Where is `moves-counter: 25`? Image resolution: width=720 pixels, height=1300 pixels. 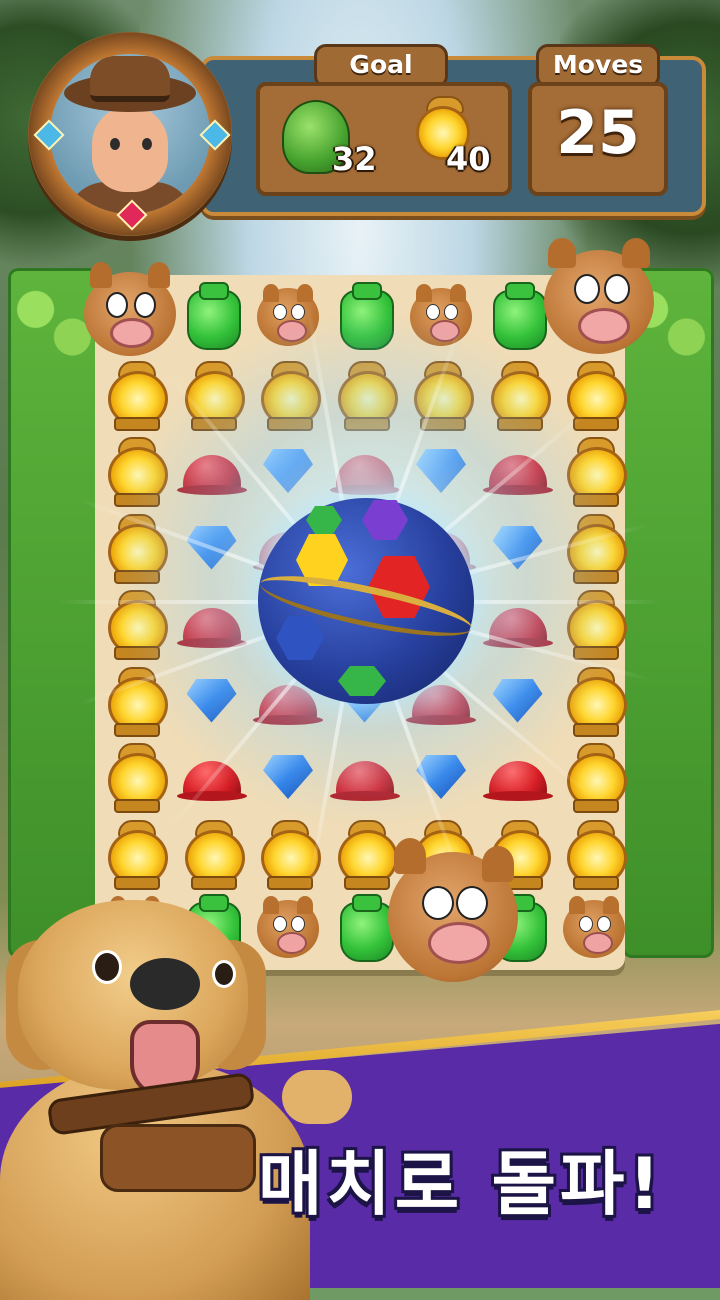 moves-counter: 25 is located at coordinates (598, 133).